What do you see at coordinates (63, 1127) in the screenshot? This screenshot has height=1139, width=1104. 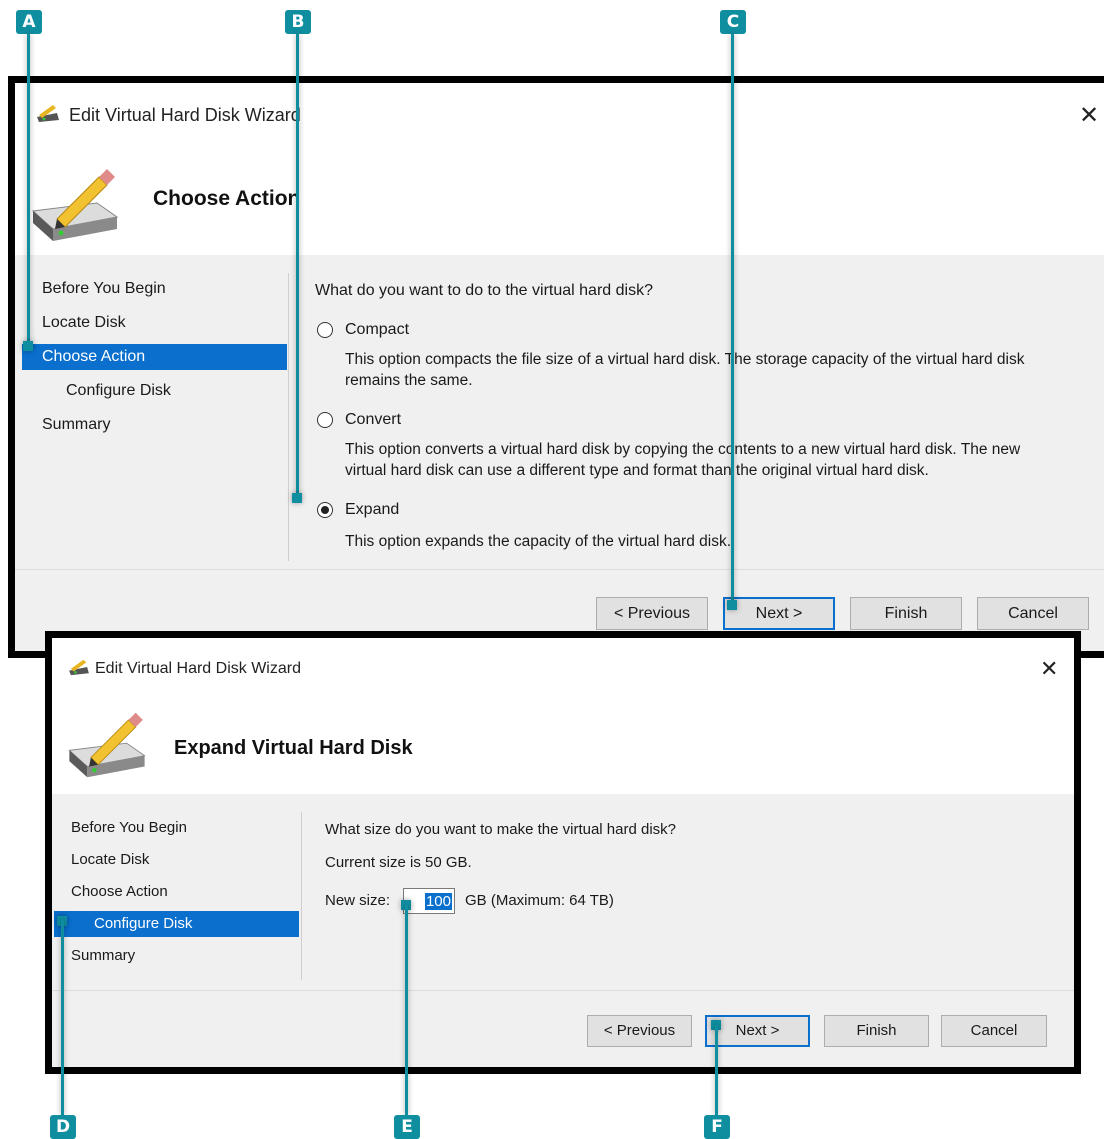 I see `callout-badge-d: D` at bounding box center [63, 1127].